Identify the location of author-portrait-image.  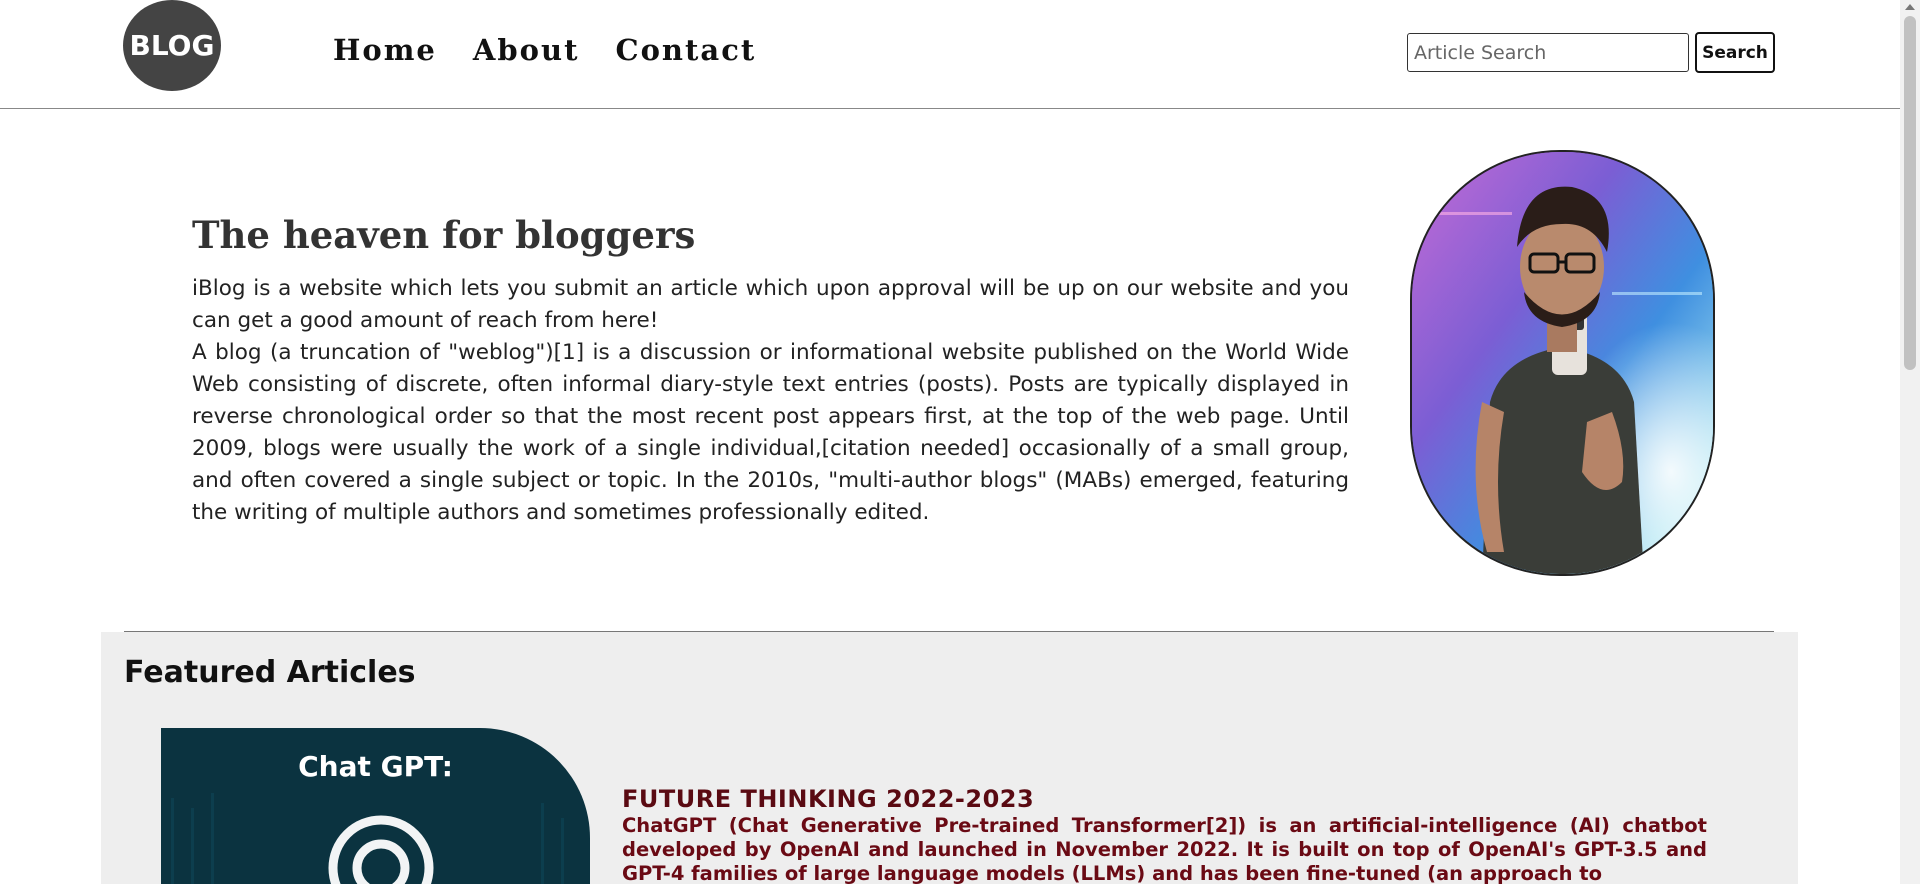
(1562, 363).